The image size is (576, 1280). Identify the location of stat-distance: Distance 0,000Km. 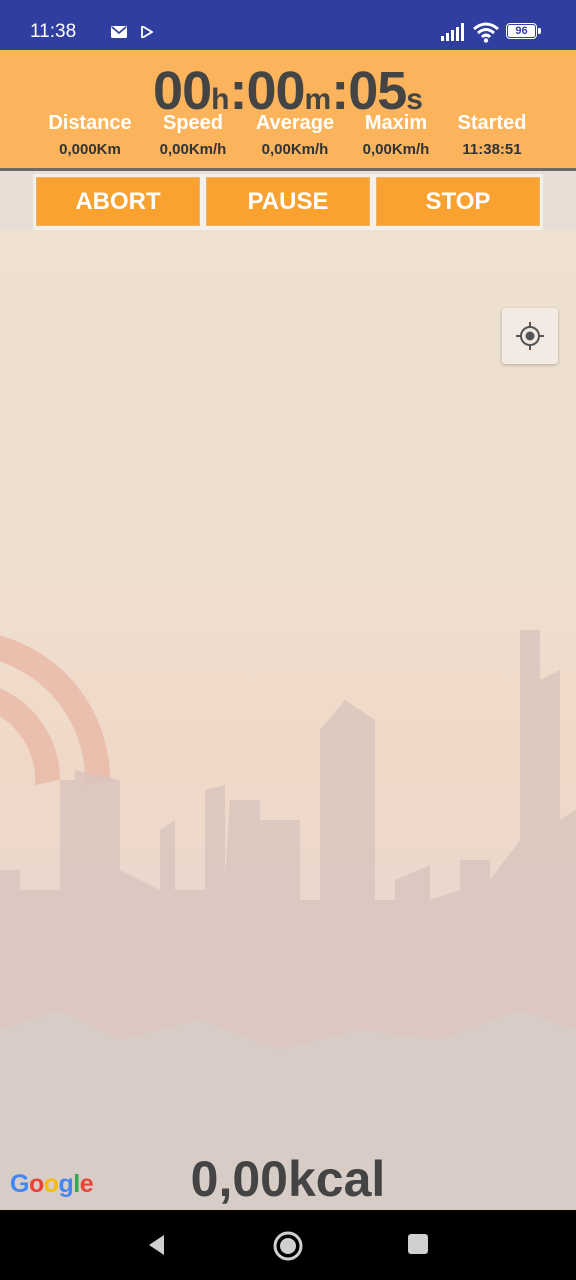
(90, 135).